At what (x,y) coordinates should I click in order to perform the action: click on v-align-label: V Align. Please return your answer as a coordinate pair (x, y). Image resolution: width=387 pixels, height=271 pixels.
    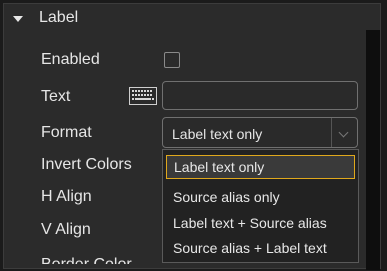
    Looking at the image, I should click on (66, 229).